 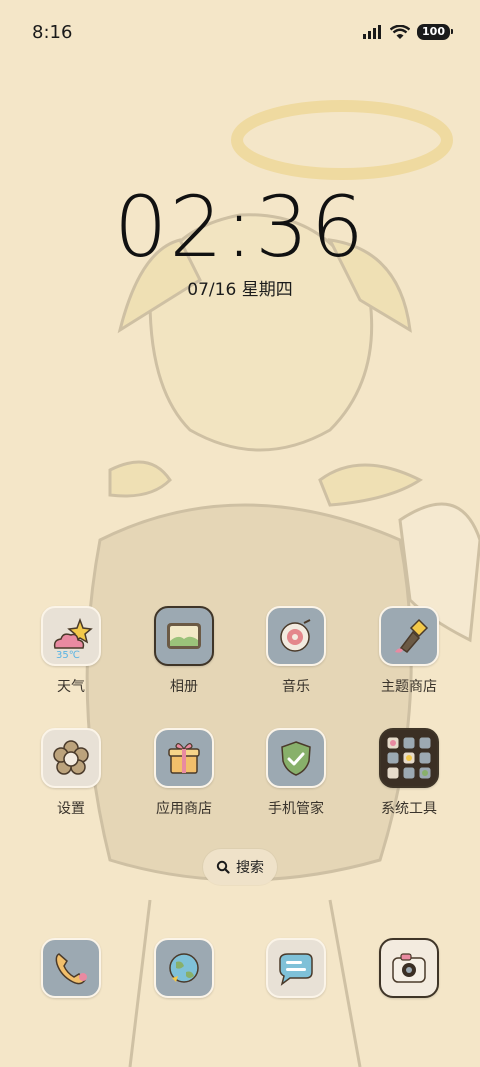 I want to click on app-theme-store: 主题商店, so click(x=409, y=651).